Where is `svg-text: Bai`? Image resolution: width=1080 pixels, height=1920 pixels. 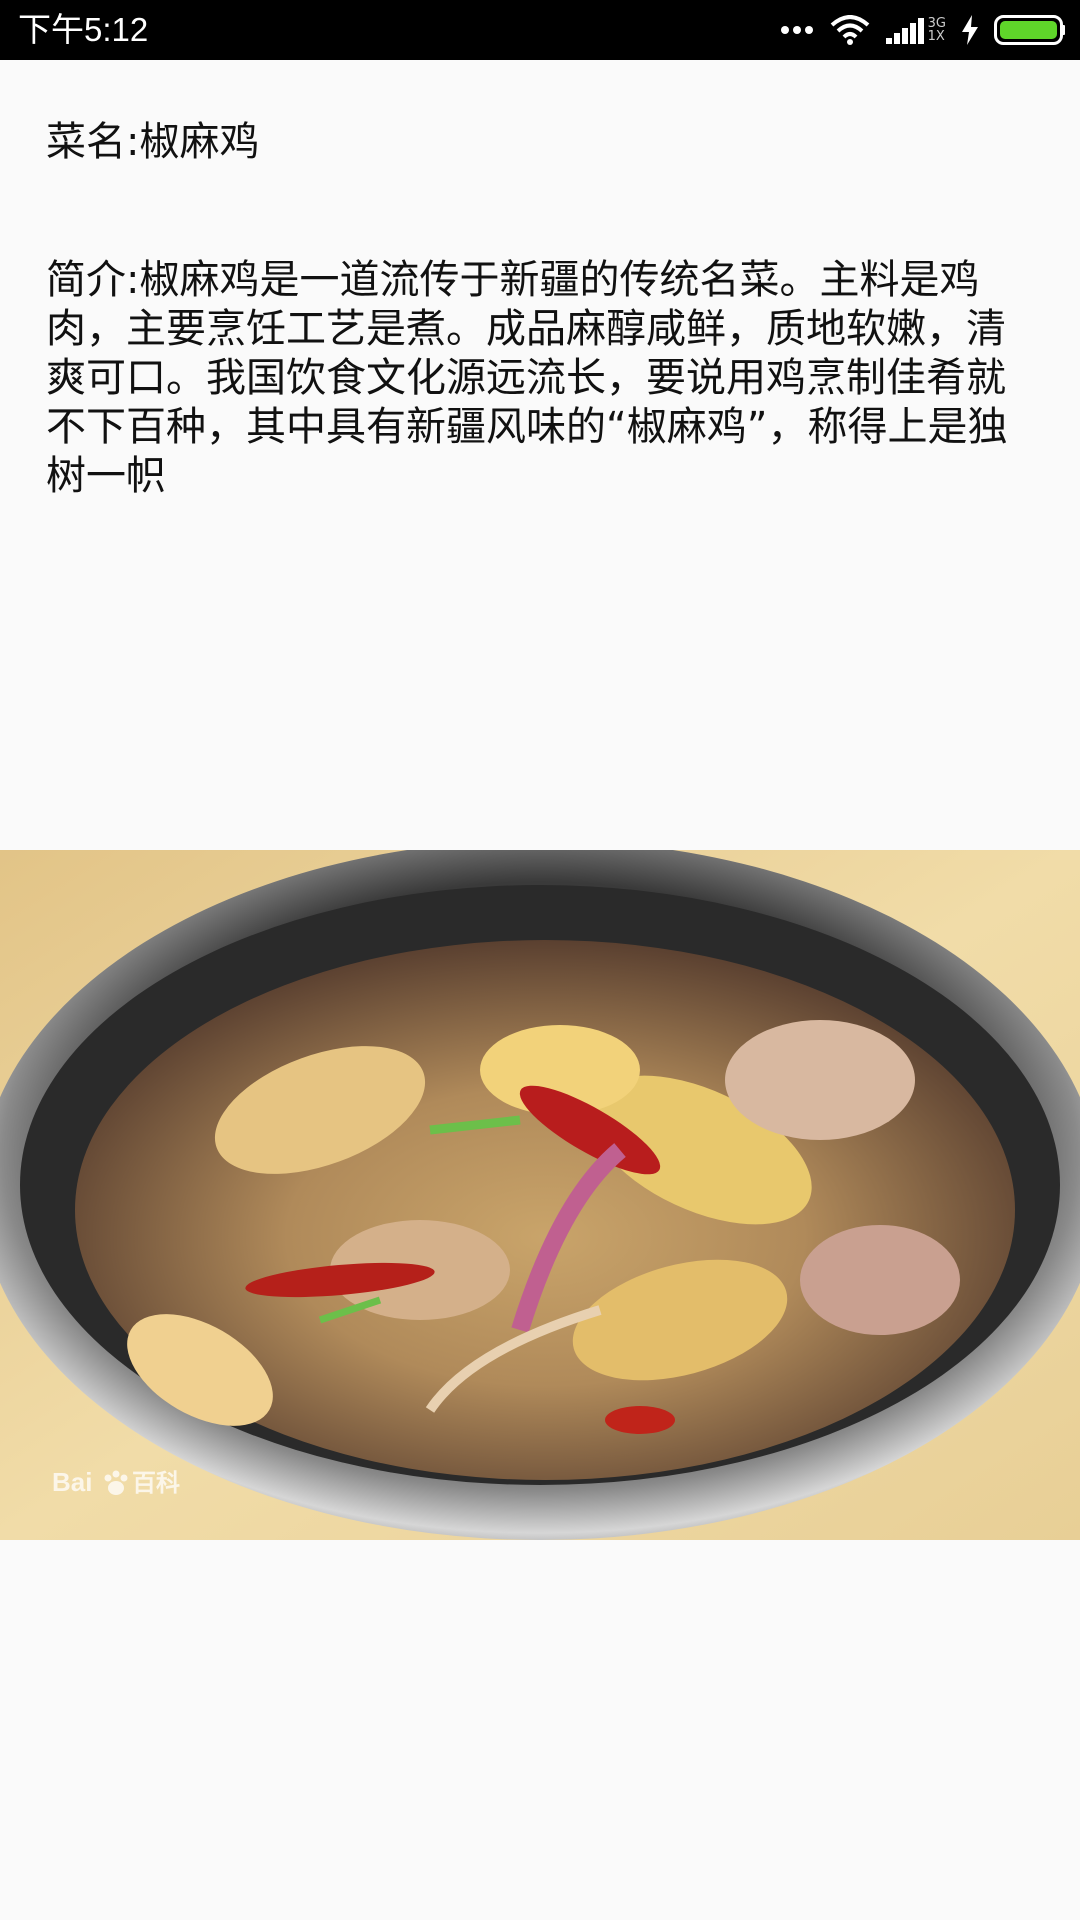 svg-text: Bai is located at coordinates (72, 1482).